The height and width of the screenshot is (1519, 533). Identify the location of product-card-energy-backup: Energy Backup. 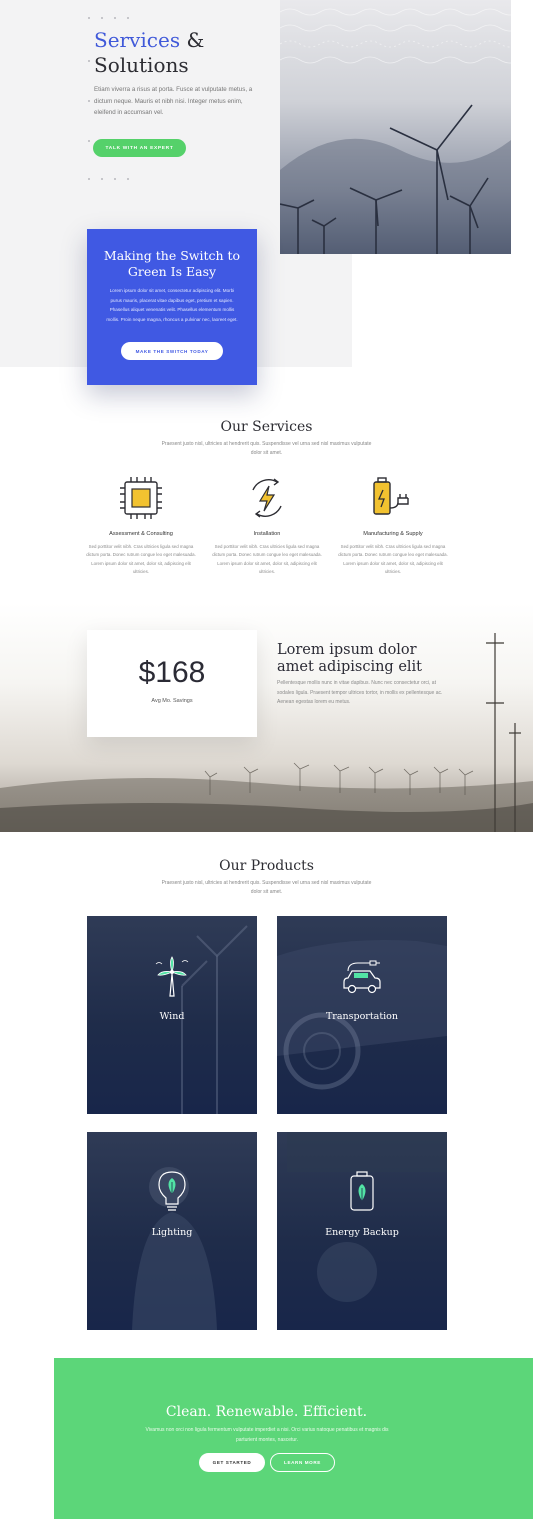
(362, 1231).